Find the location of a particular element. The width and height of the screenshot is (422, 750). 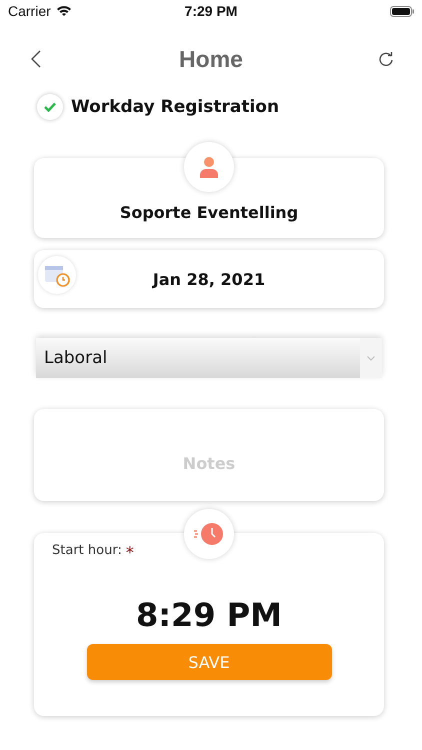

caret-icon is located at coordinates (371, 358).